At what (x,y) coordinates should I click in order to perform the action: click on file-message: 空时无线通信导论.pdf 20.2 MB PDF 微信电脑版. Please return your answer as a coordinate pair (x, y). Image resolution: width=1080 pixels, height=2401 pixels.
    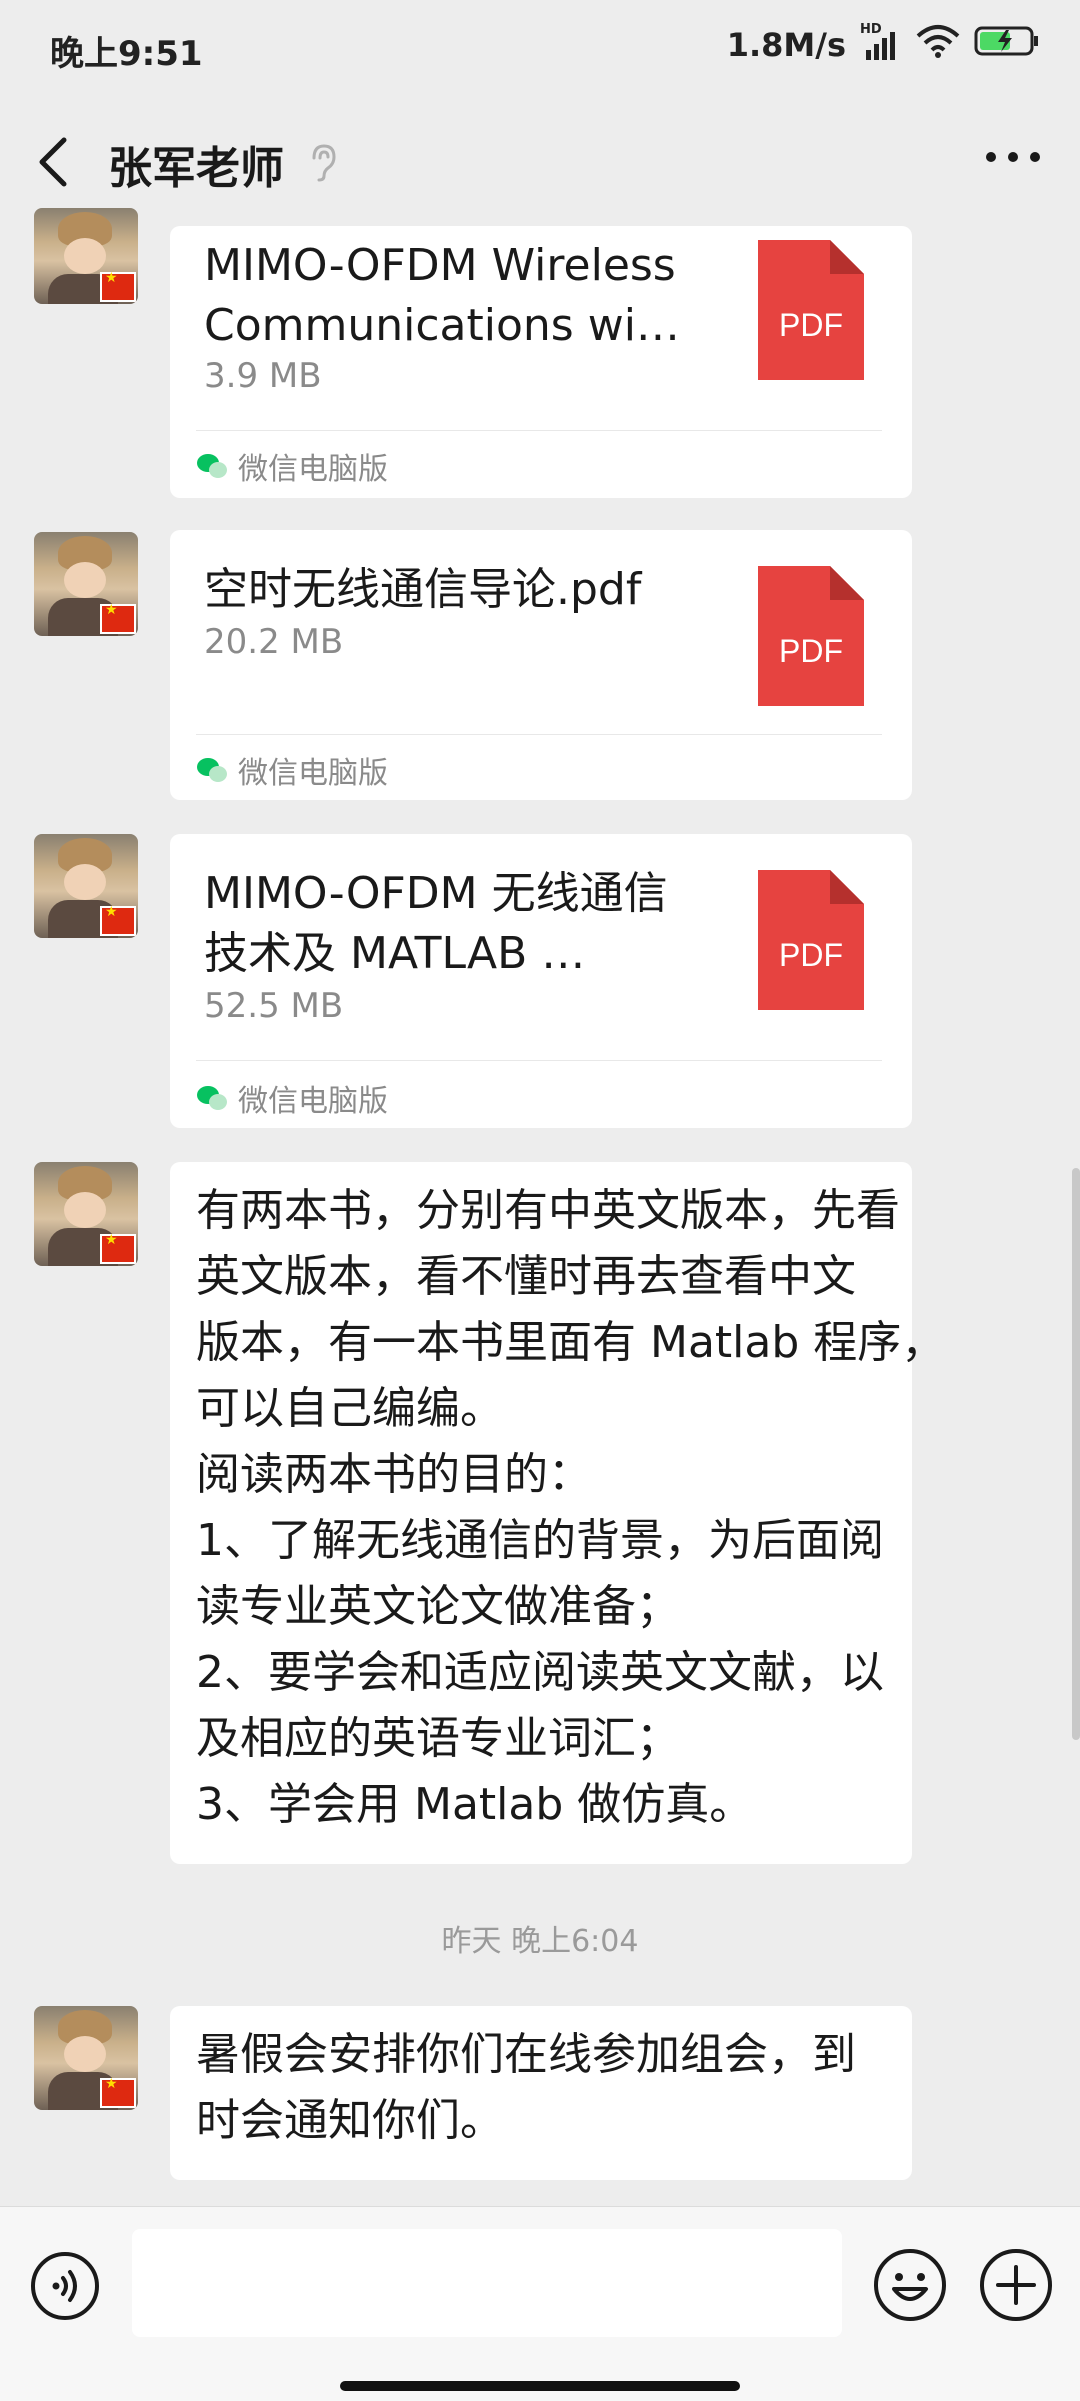
    Looking at the image, I should click on (541, 665).